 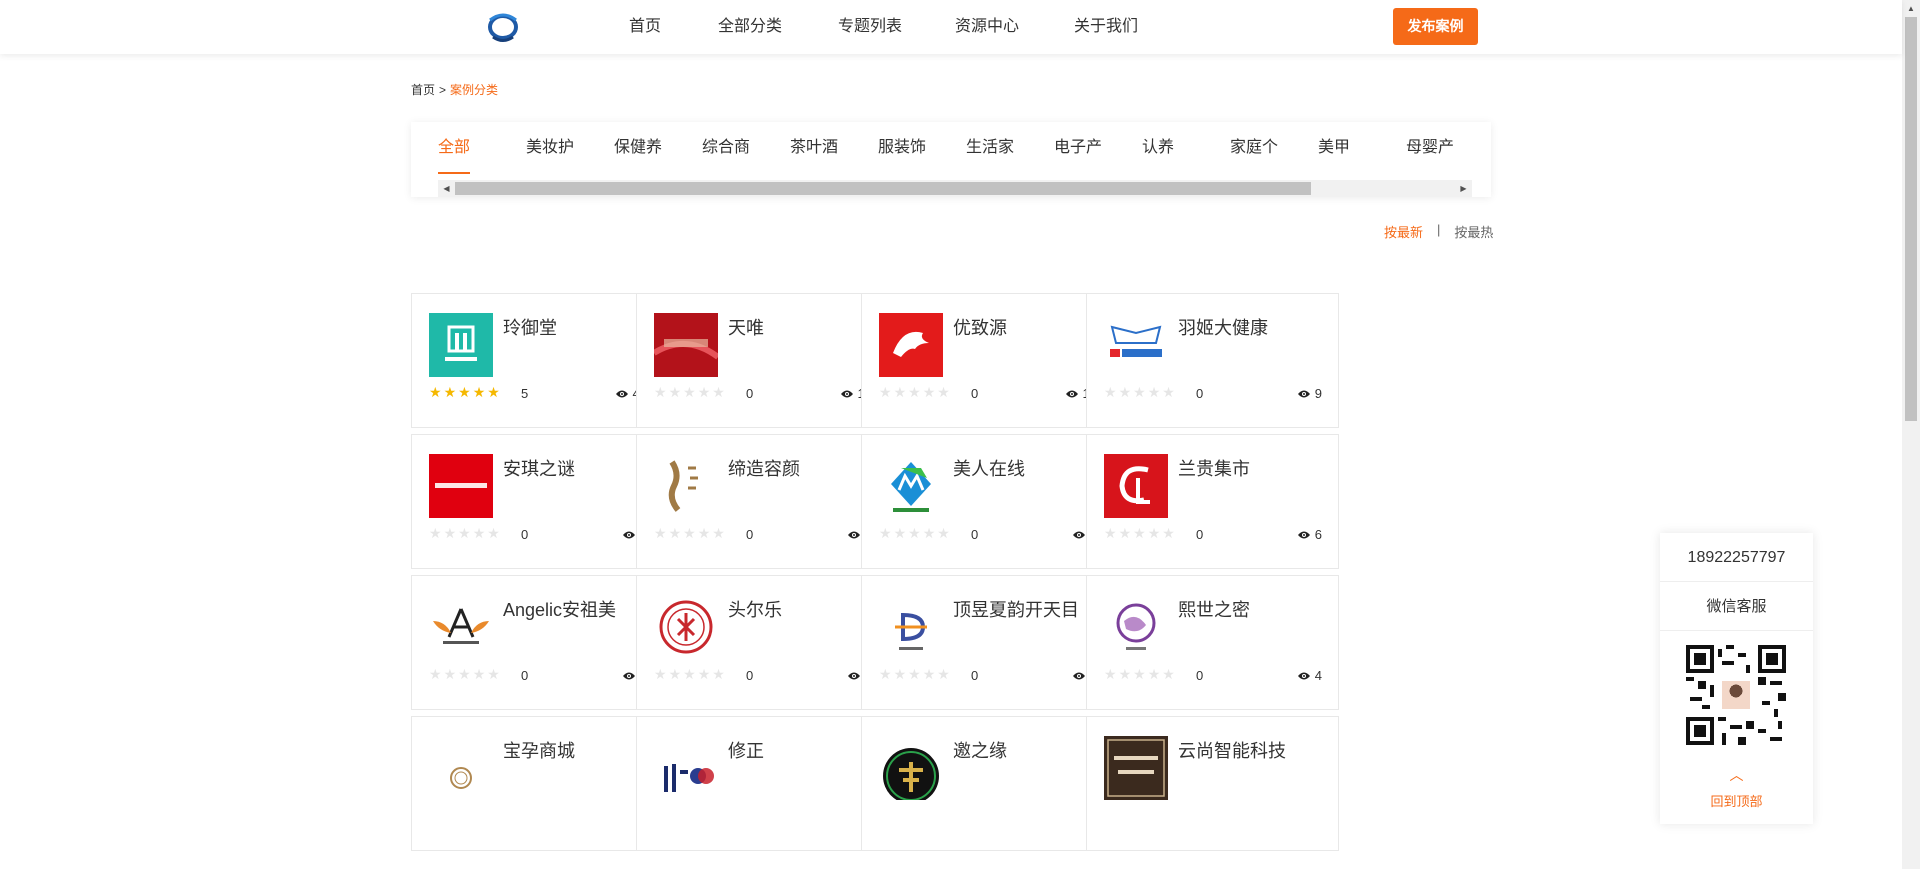 I want to click on category-tab: 电子产, so click(x=1098, y=148).